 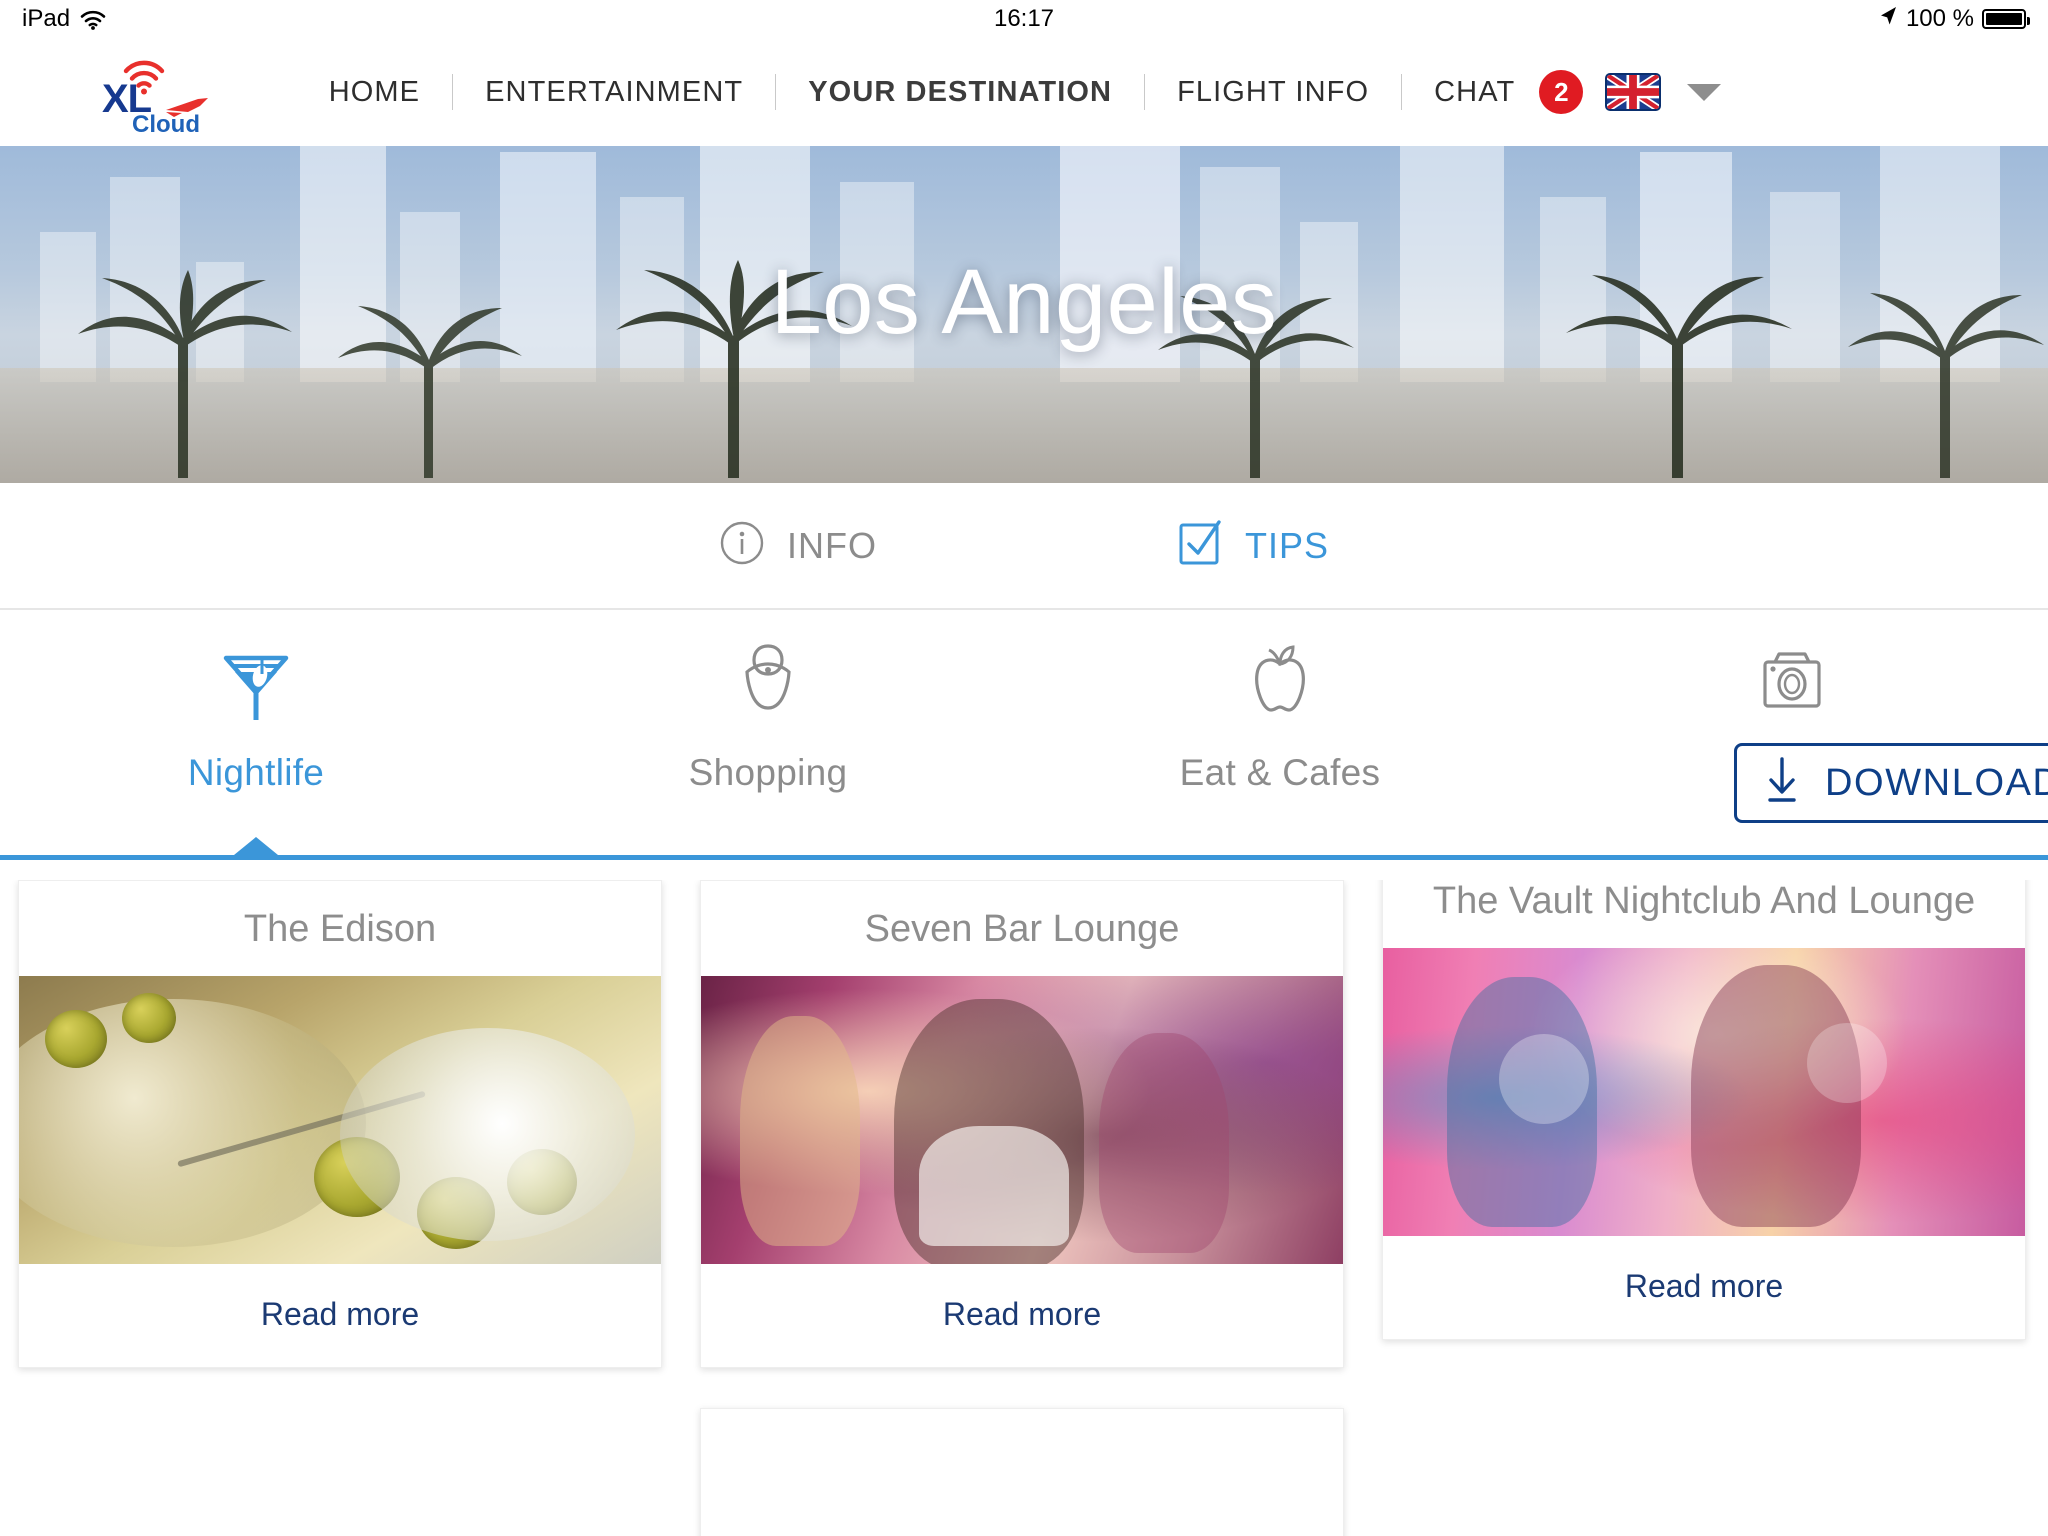 I want to click on download-button-label: DOWNLOAD, so click(x=1936, y=782).